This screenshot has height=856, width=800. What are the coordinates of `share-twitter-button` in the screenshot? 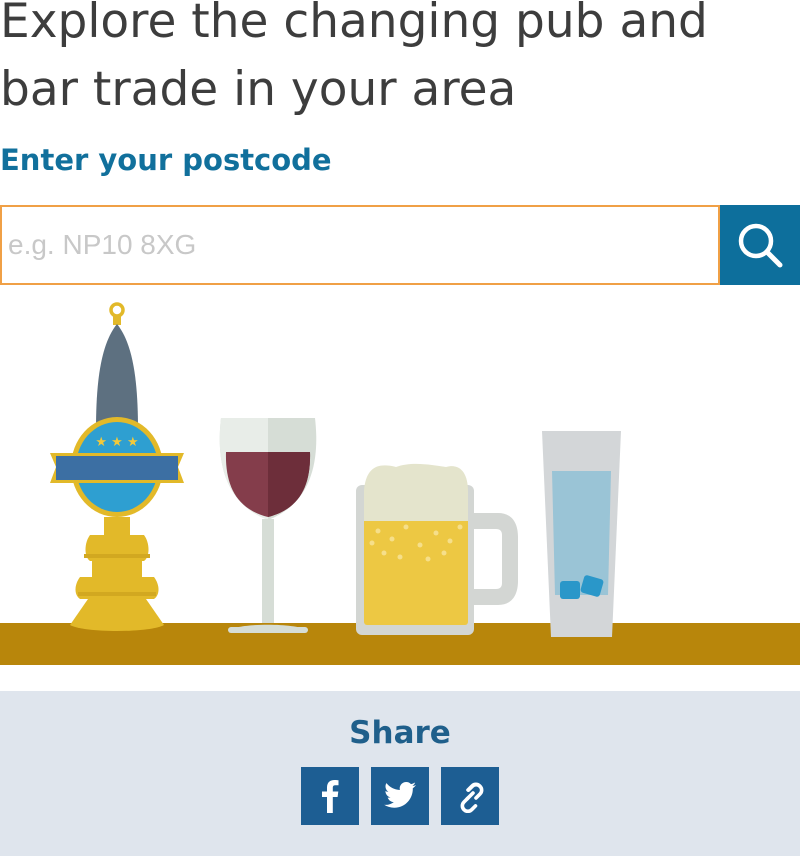 It's located at (400, 796).